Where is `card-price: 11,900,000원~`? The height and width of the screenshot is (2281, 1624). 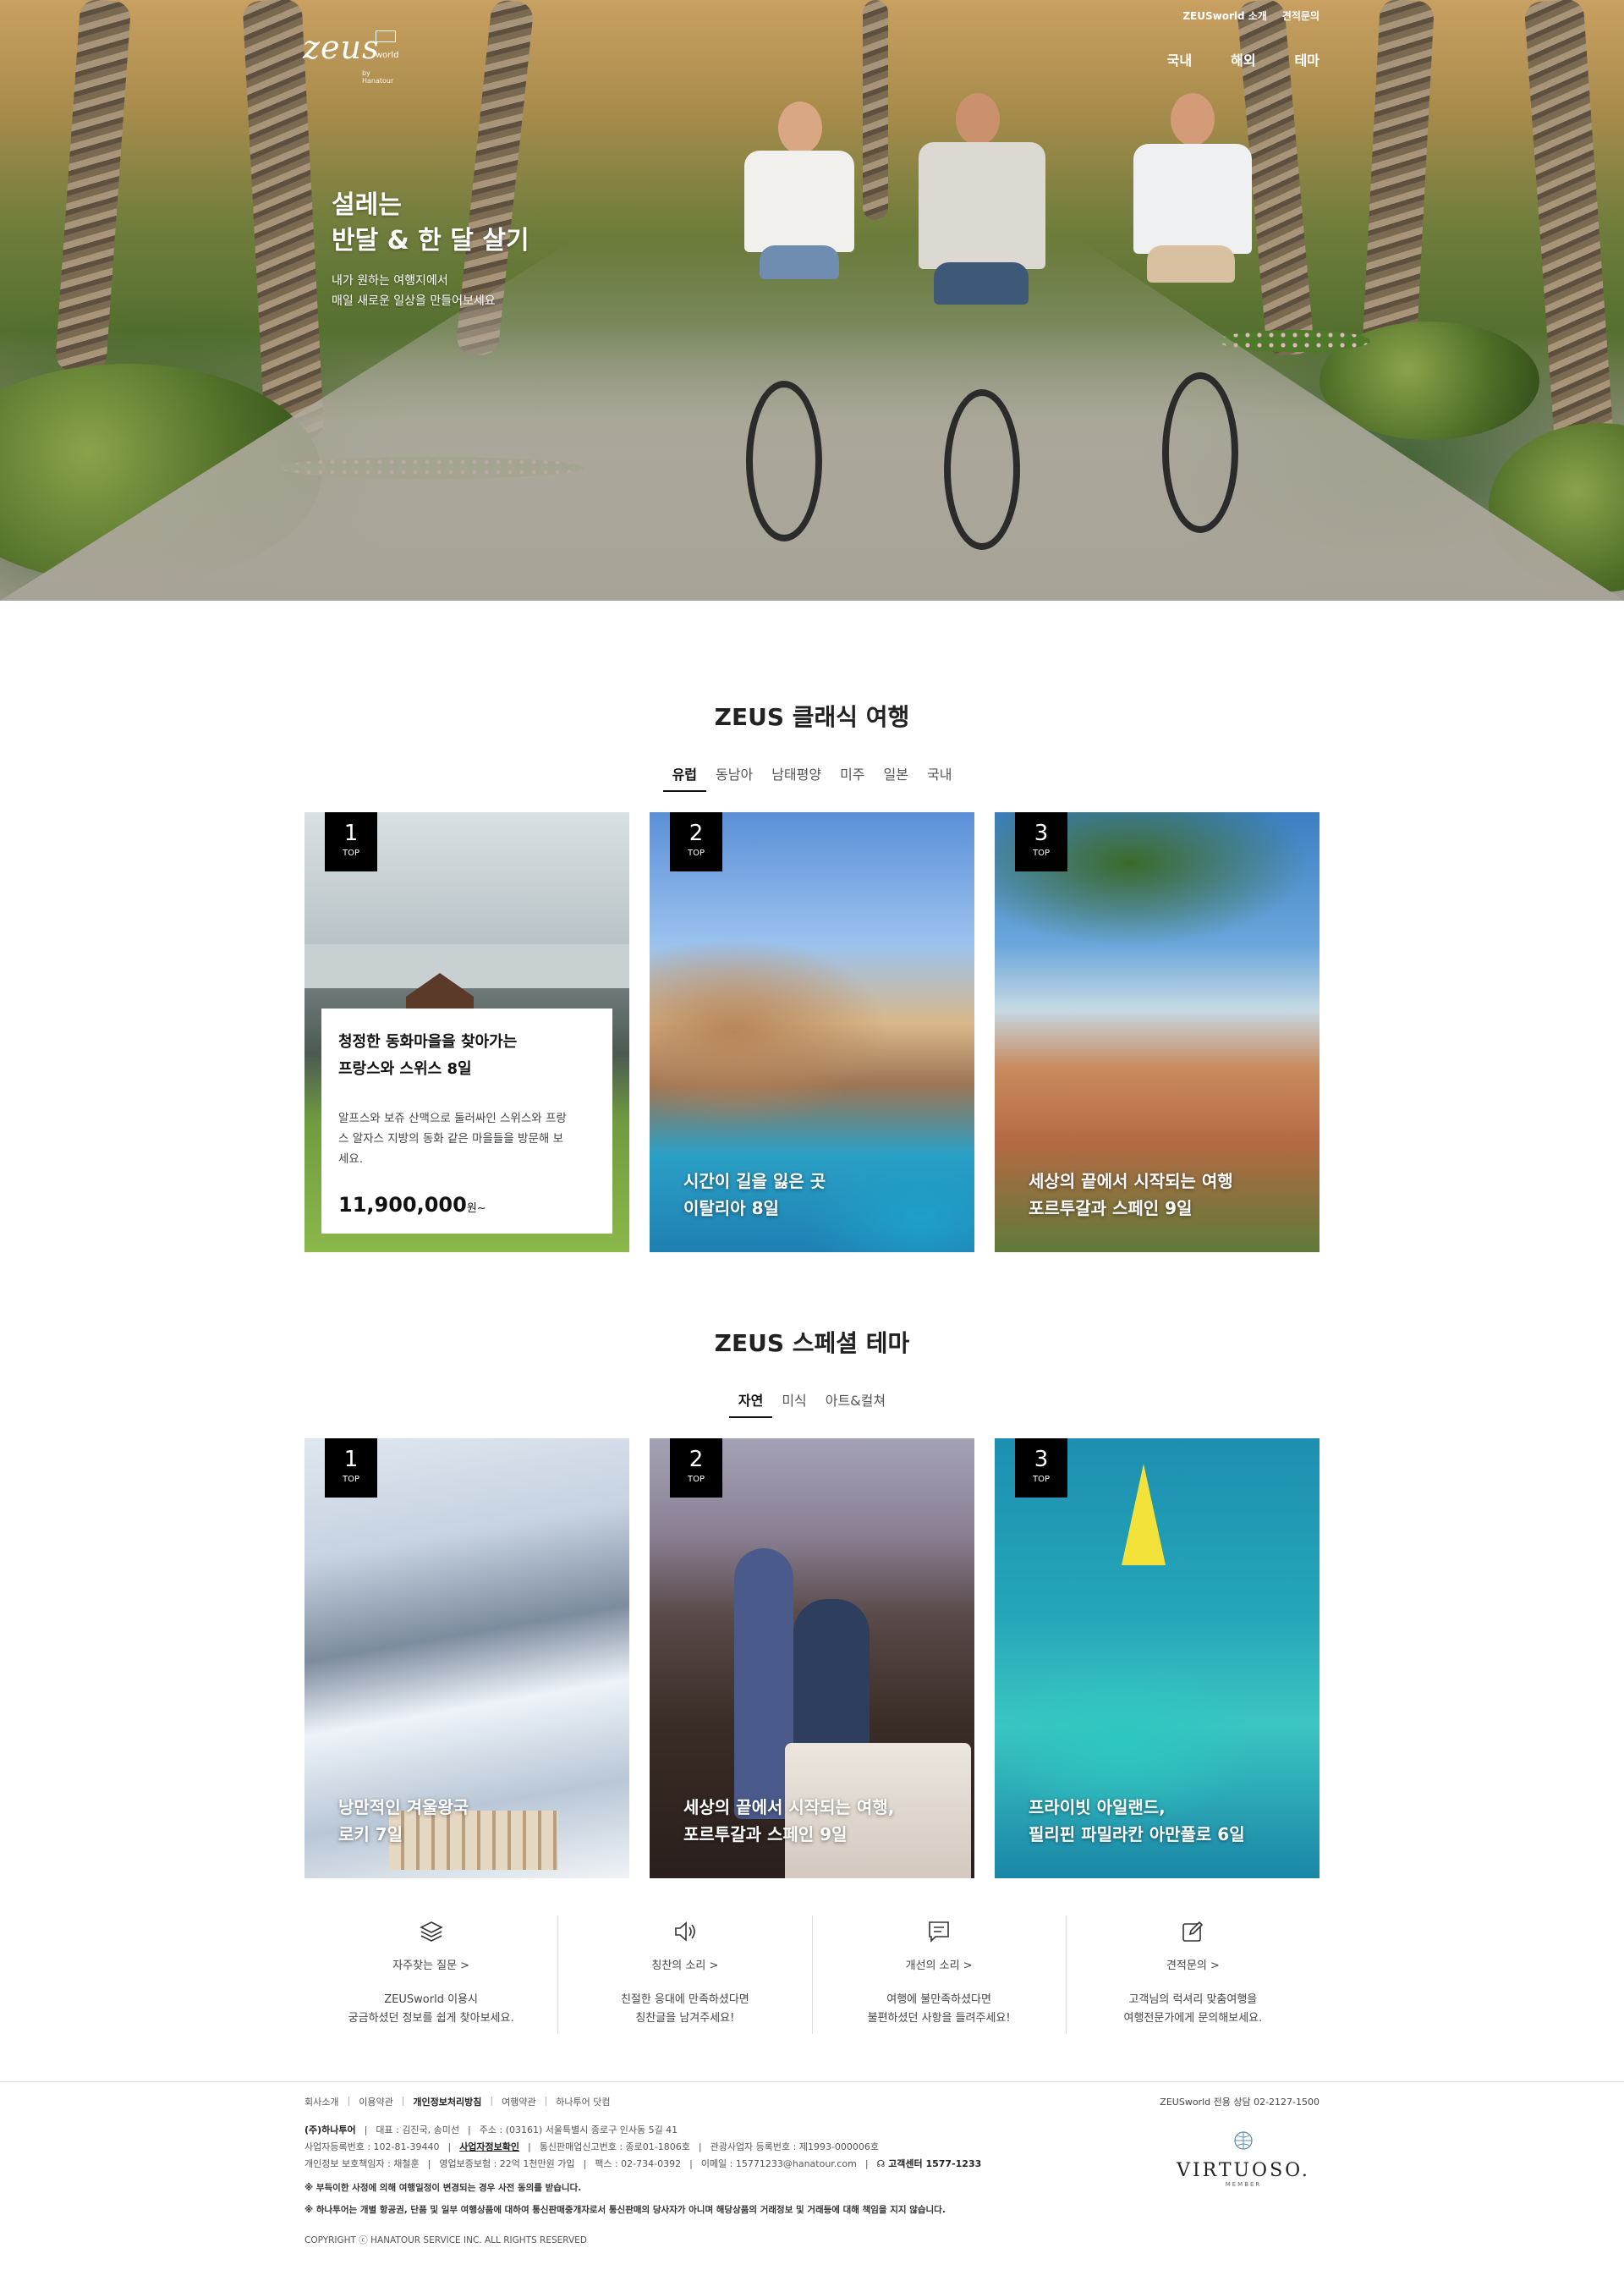 card-price: 11,900,000원~ is located at coordinates (467, 1205).